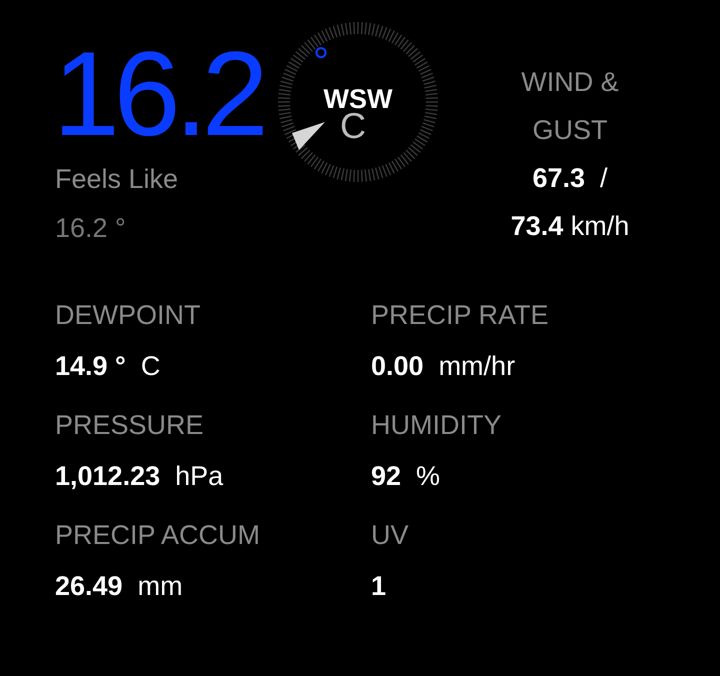 The width and height of the screenshot is (720, 676). Describe the element at coordinates (139, 476) in the screenshot. I see `stat-value: 1,012.23 hPa` at that location.